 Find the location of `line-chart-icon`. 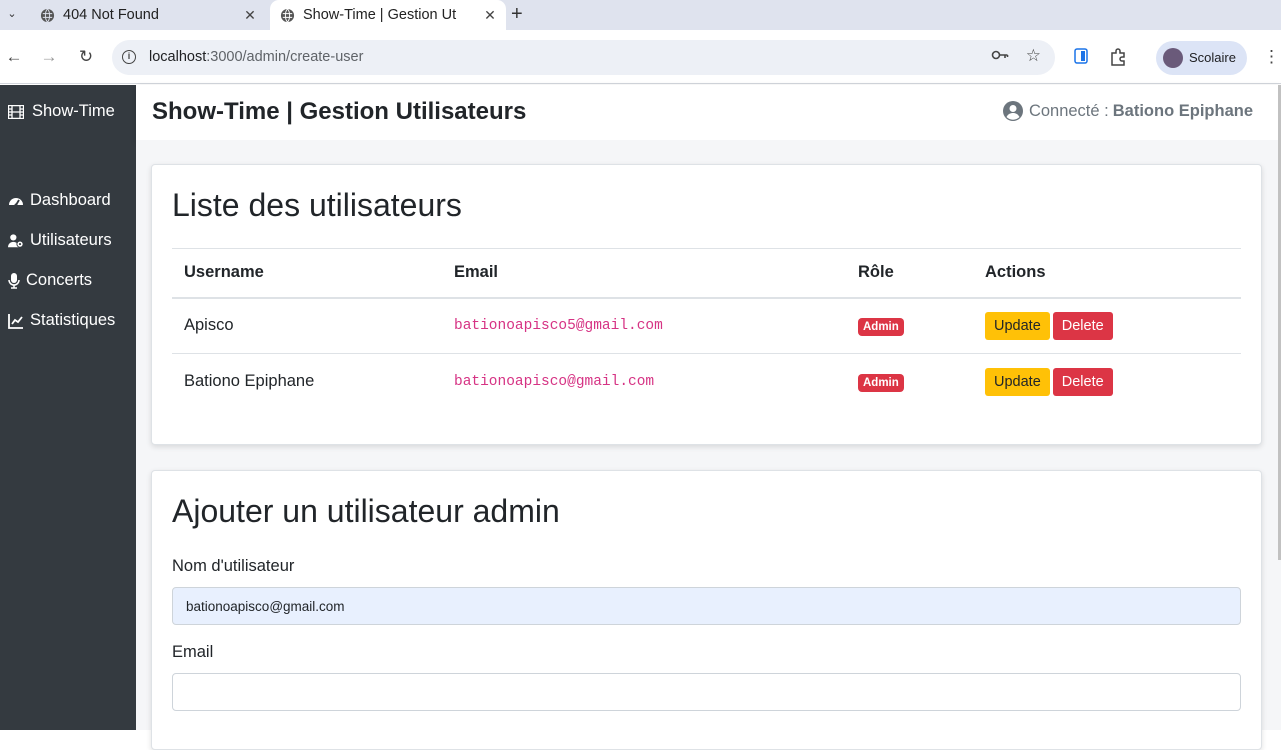

line-chart-icon is located at coordinates (15, 321).